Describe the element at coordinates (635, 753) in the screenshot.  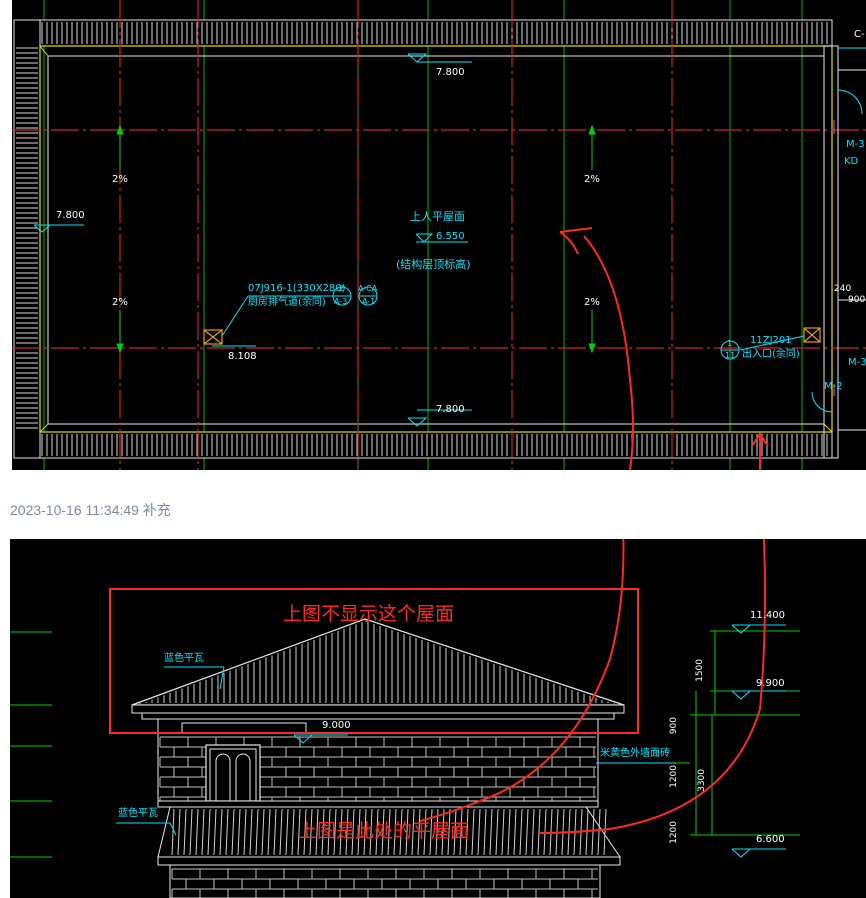
I see `wall-material-label: 米黄色外墙面砖` at that location.